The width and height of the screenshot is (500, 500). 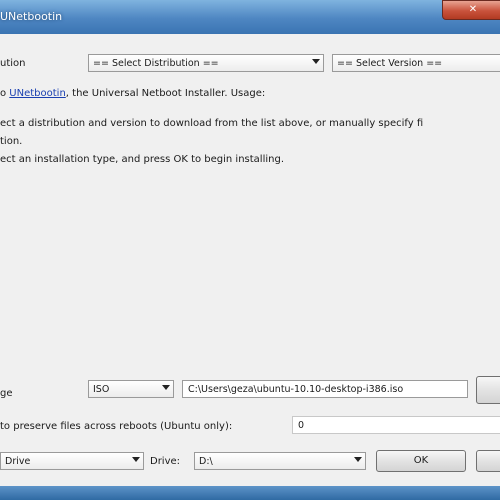 I want to click on target-type-select: Drive, so click(x=72, y=461).